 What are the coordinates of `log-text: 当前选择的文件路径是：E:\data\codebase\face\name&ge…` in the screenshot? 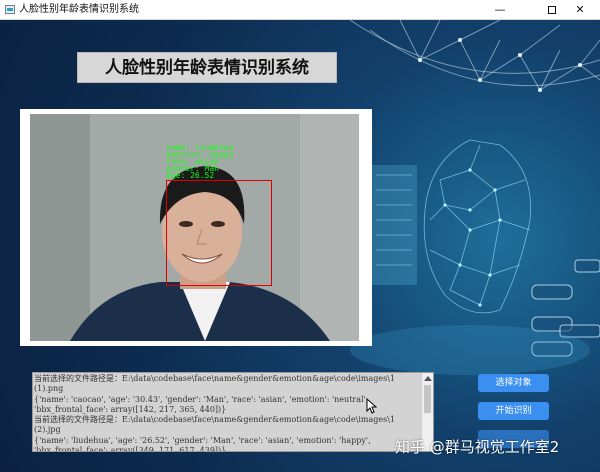 It's located at (215, 413).